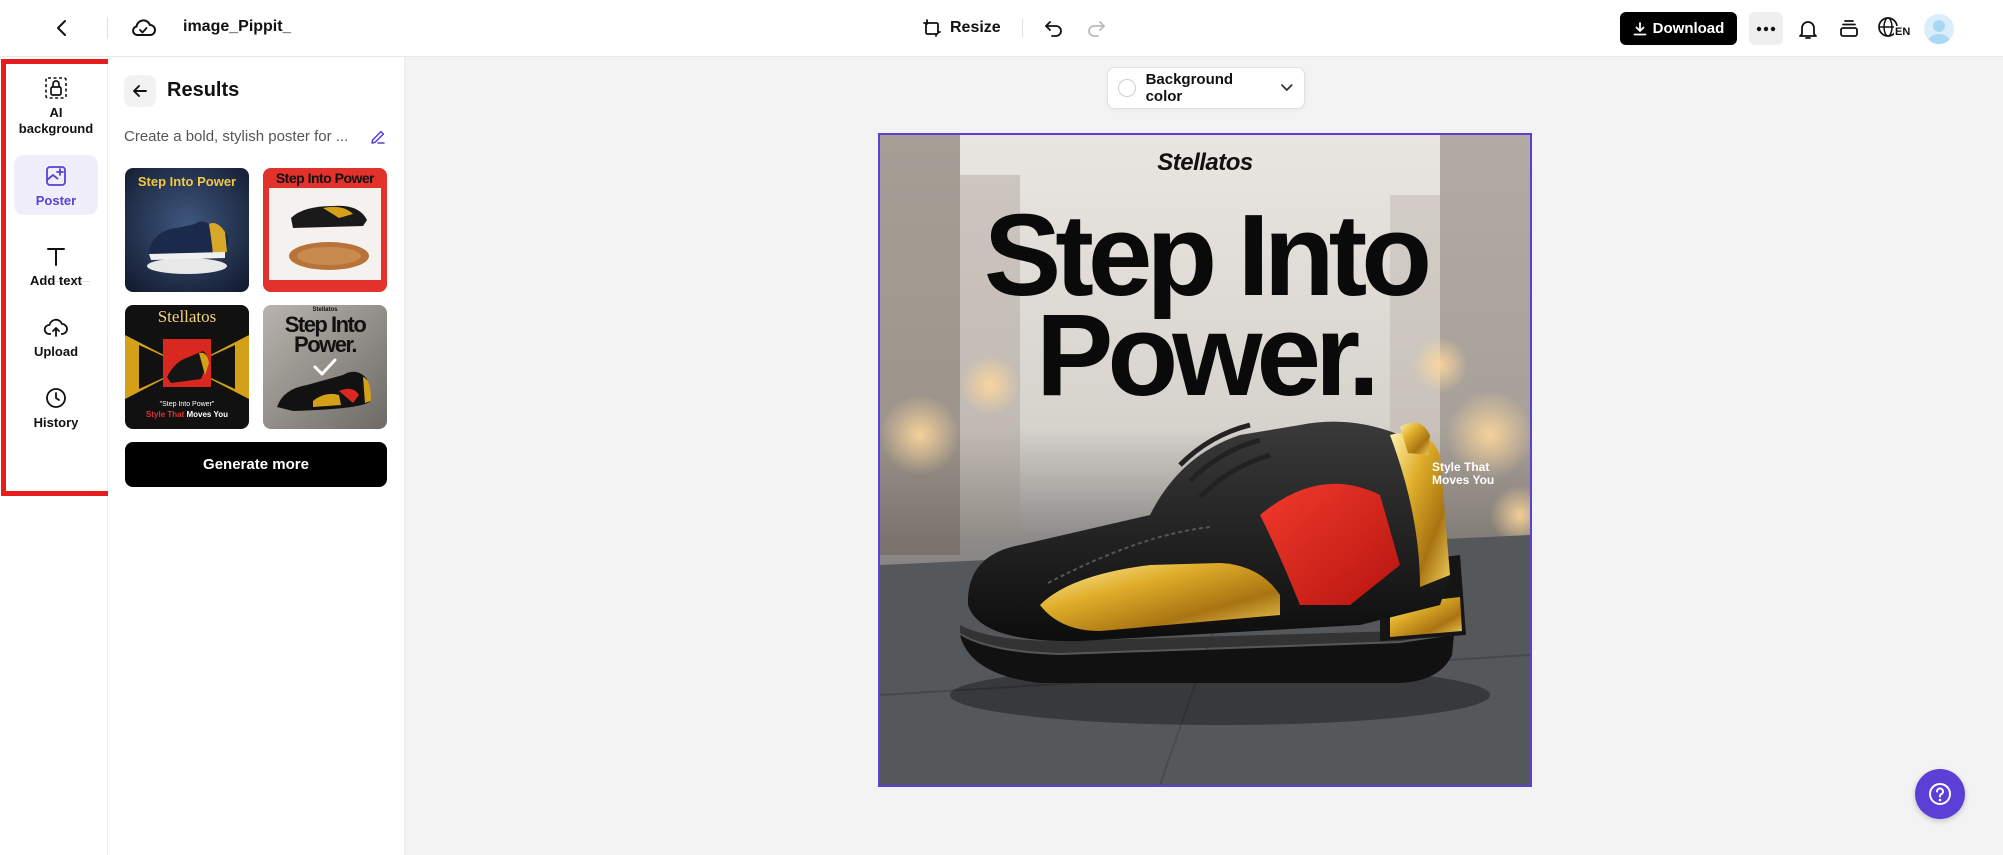 The height and width of the screenshot is (855, 2003). What do you see at coordinates (187, 316) in the screenshot?
I see `thumbnail-brand: Stellatos` at bounding box center [187, 316].